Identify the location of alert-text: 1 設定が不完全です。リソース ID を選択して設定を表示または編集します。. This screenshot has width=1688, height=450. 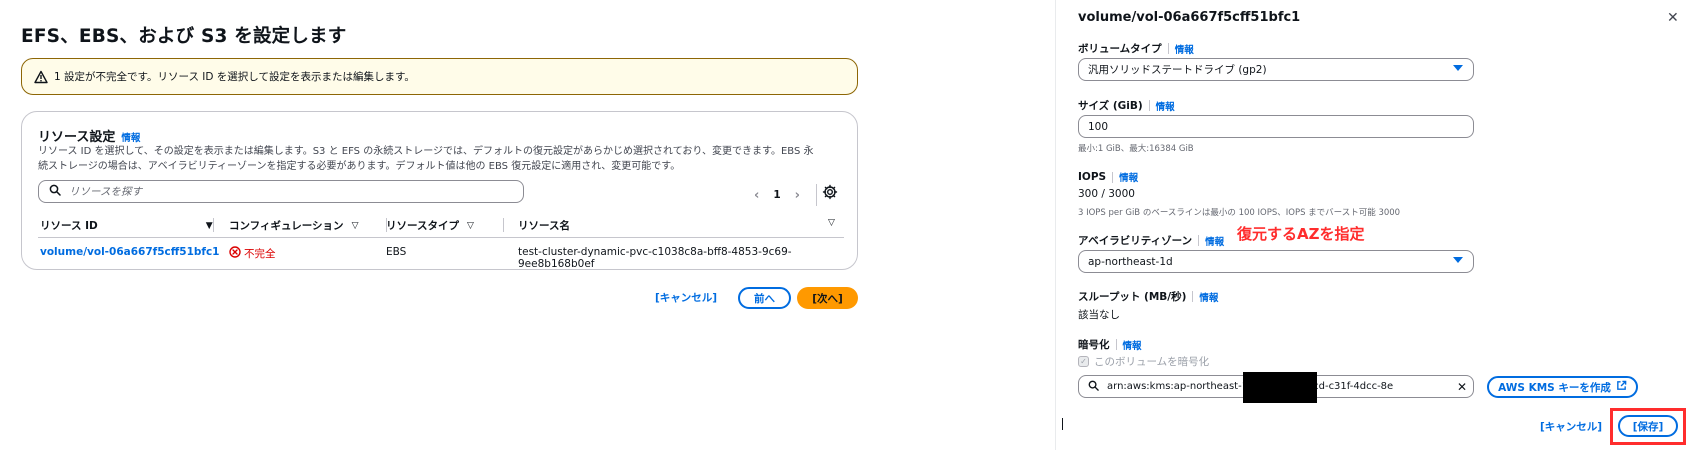
(234, 77).